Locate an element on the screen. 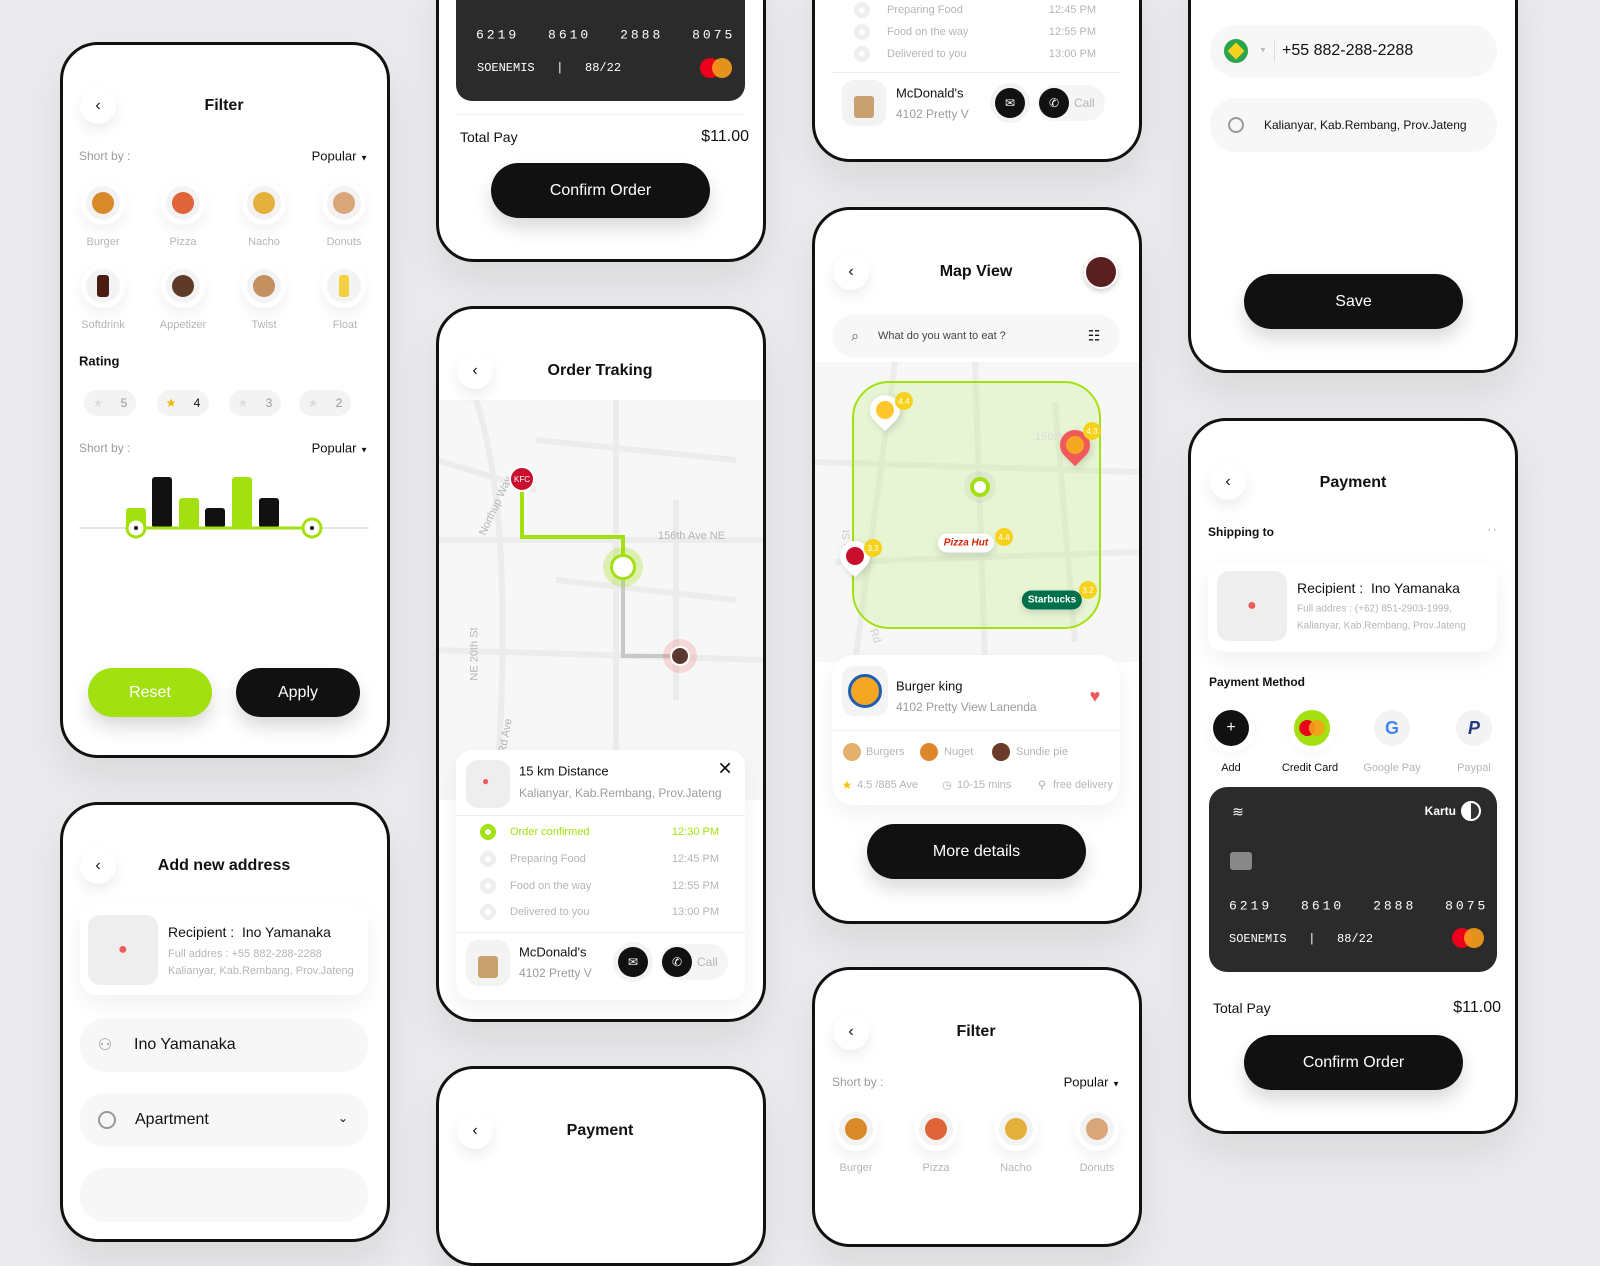 The width and height of the screenshot is (1600, 1266). address-type-select is located at coordinates (224, 1120).